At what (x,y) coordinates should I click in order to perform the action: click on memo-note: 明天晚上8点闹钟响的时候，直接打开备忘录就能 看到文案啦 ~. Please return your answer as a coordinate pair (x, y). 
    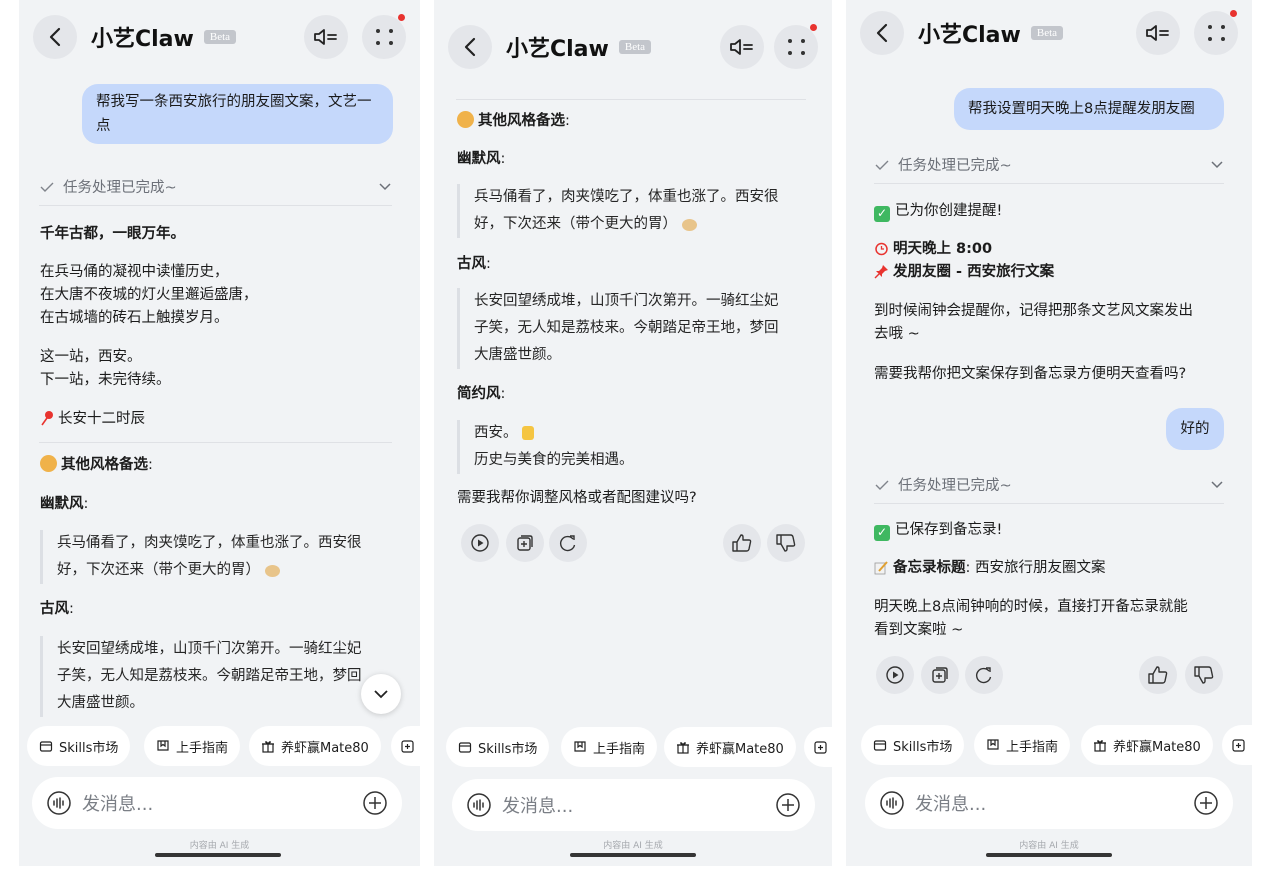
    Looking at the image, I should click on (1031, 619).